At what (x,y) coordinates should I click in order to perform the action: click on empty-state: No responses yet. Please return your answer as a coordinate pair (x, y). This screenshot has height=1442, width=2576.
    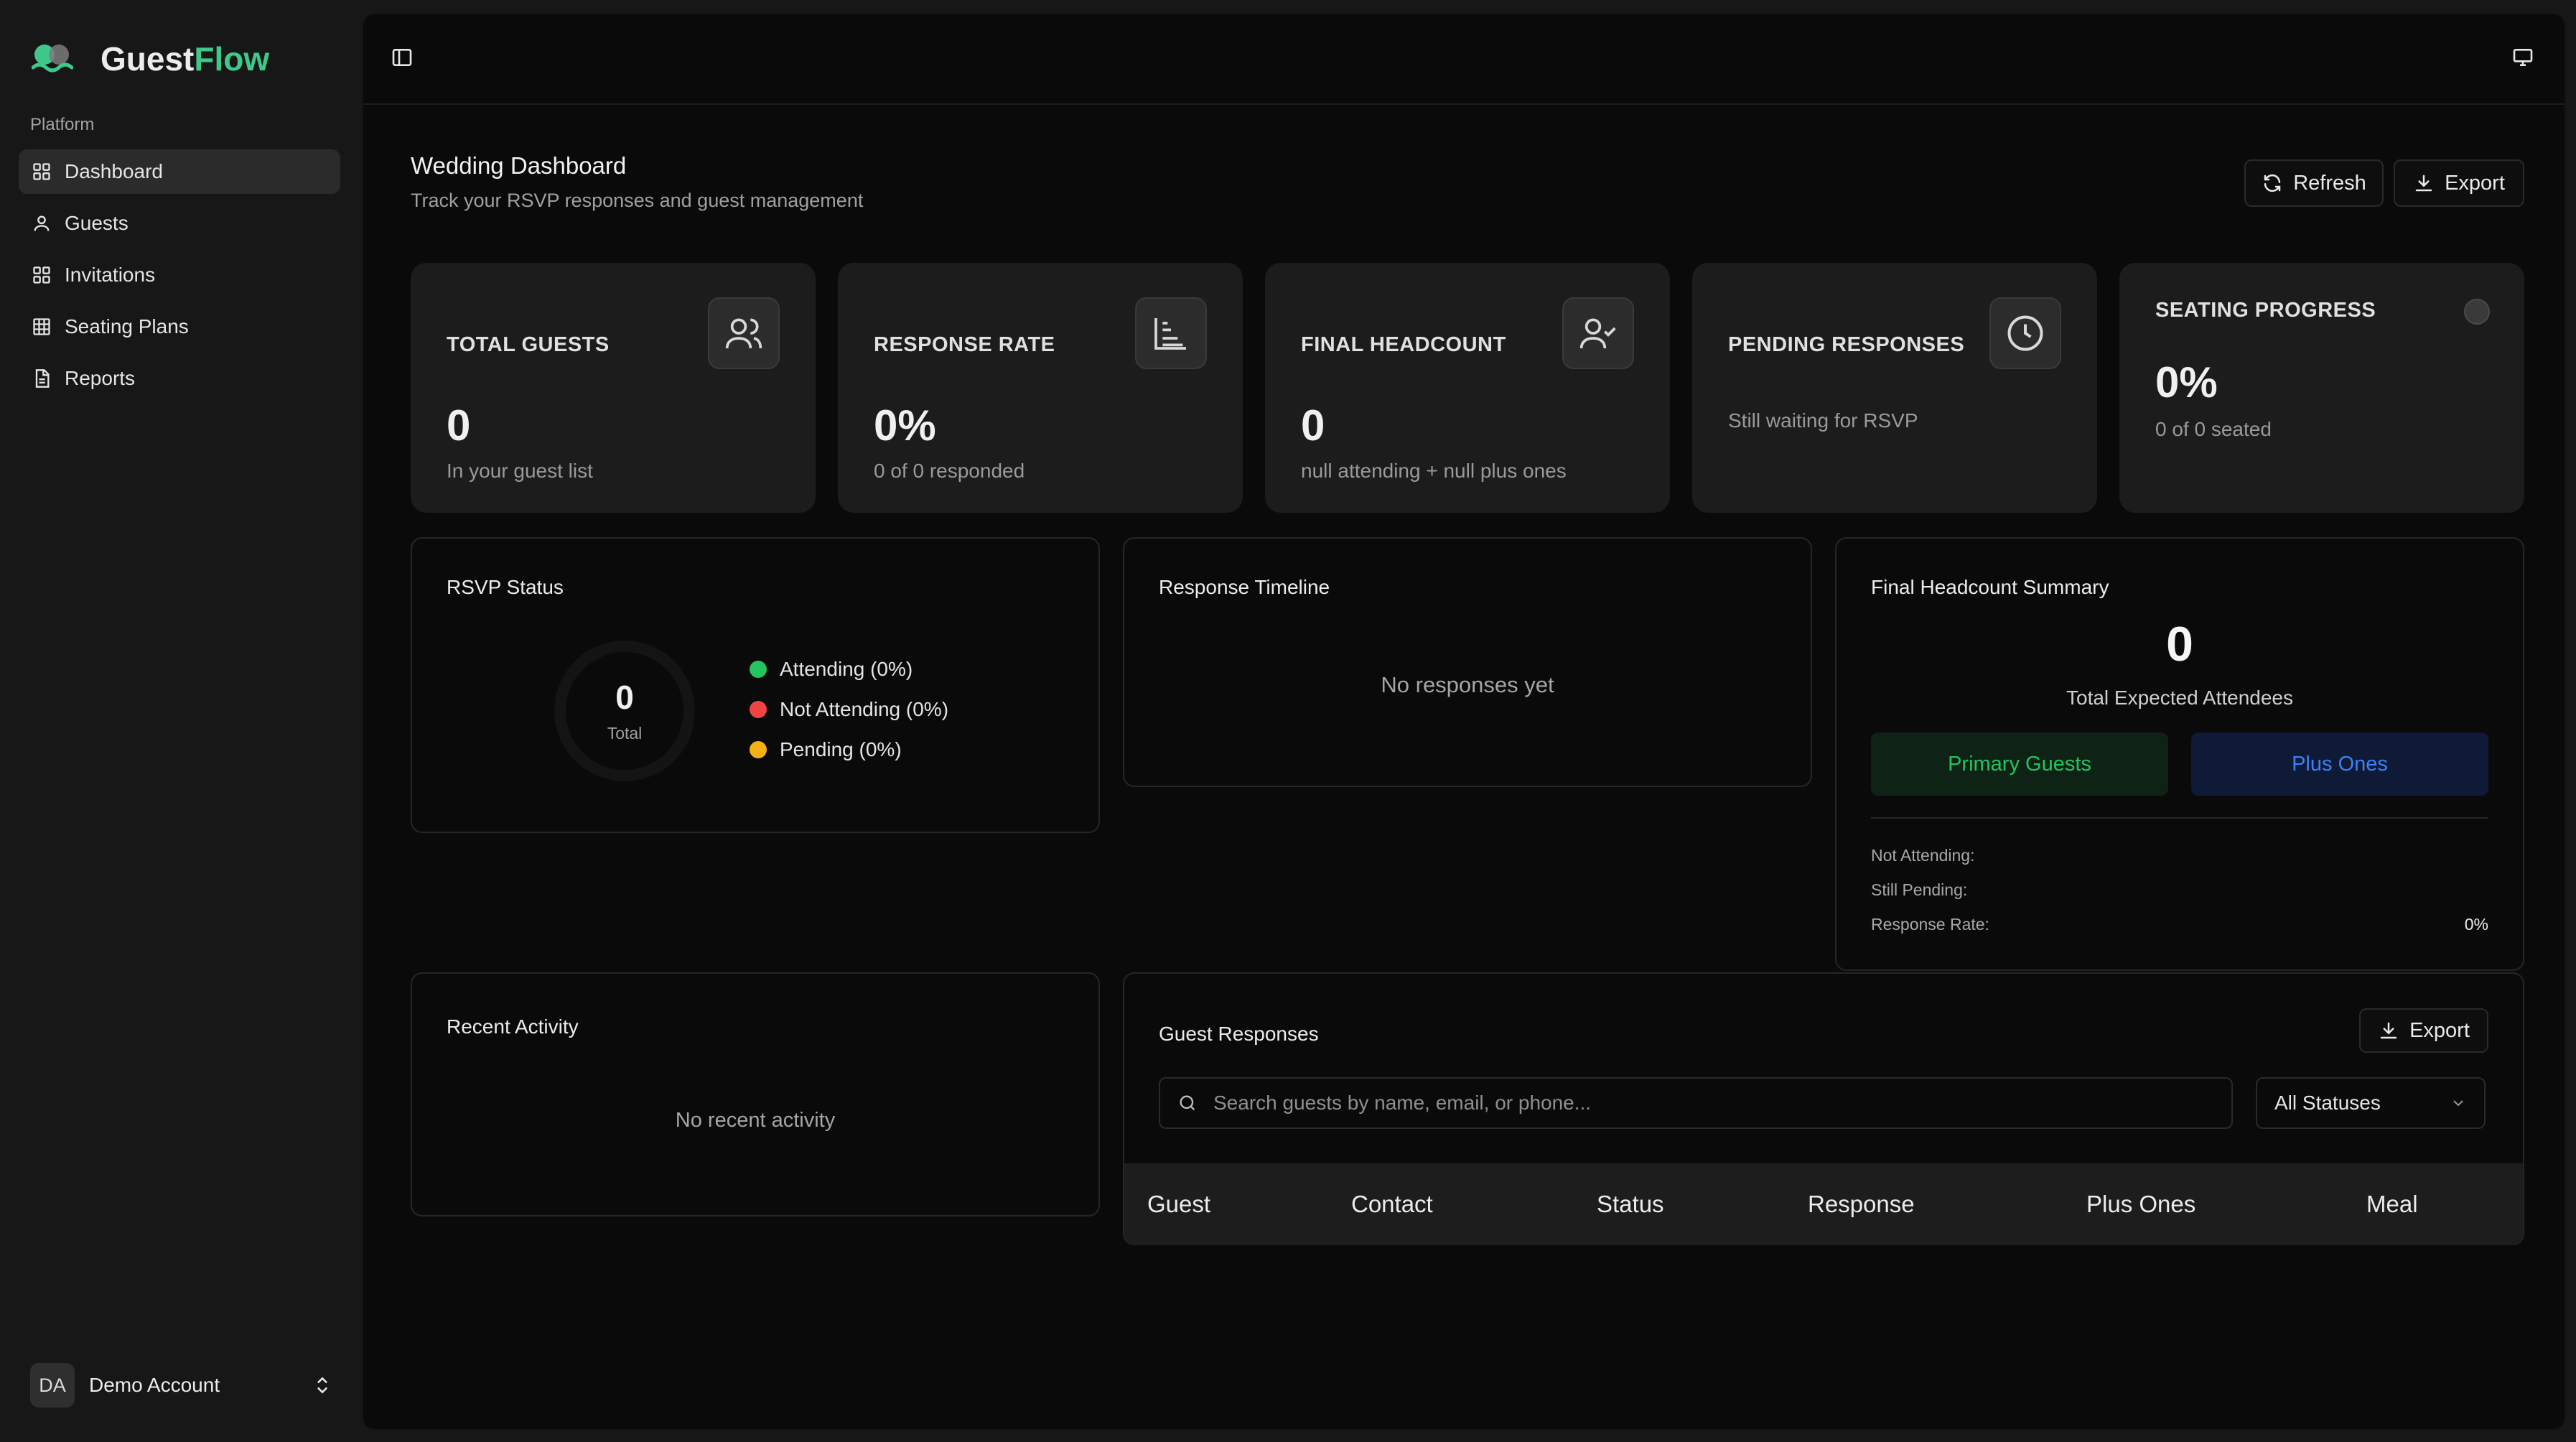
    Looking at the image, I should click on (1467, 684).